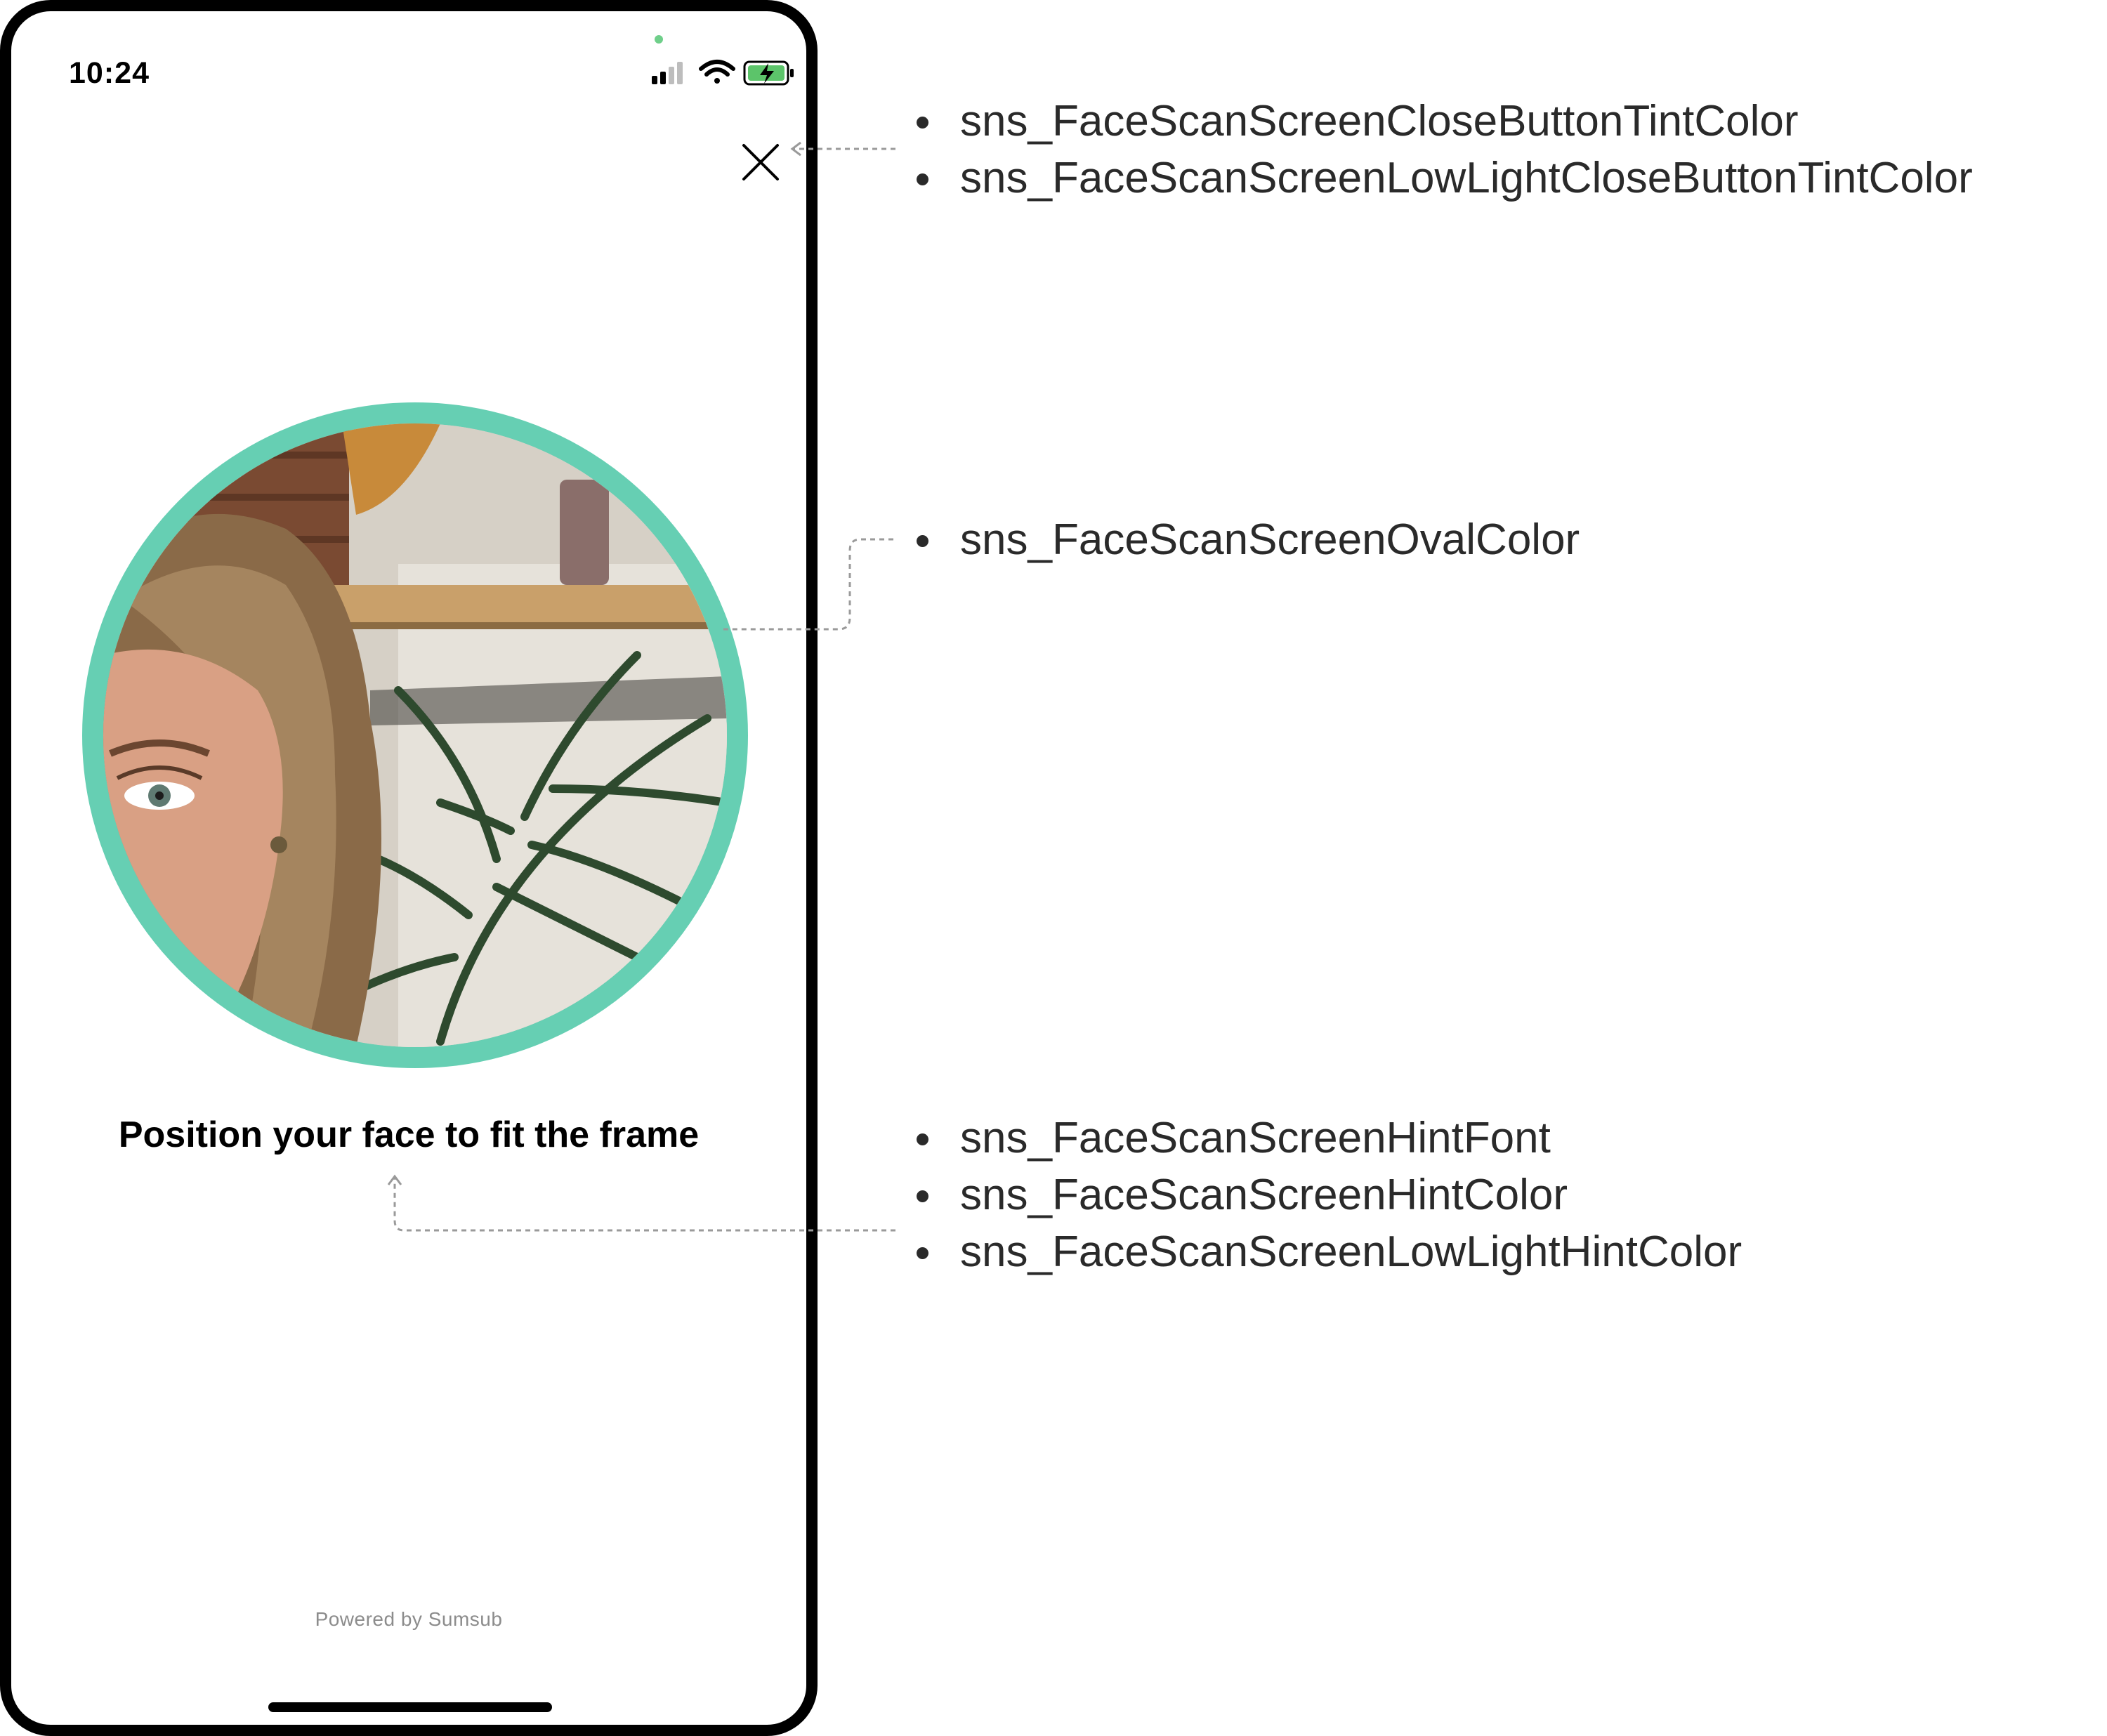  I want to click on close-icon, so click(761, 162).